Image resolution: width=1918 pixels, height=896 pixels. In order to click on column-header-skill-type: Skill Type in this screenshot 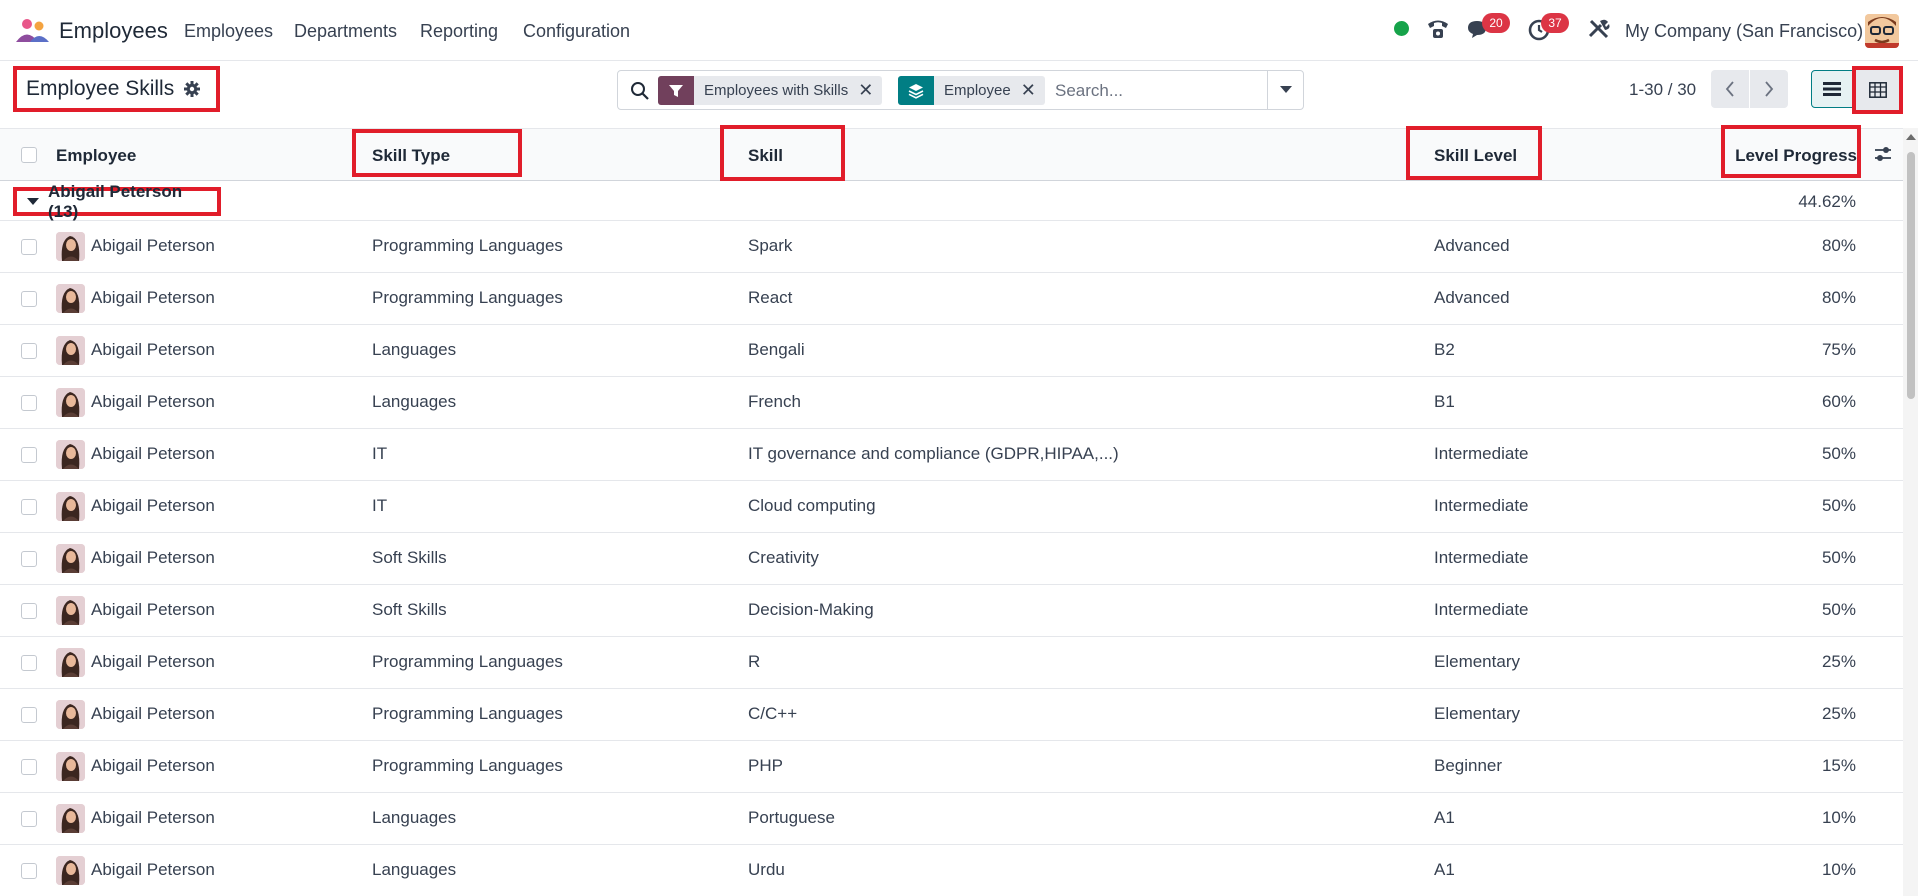, I will do `click(411, 156)`.